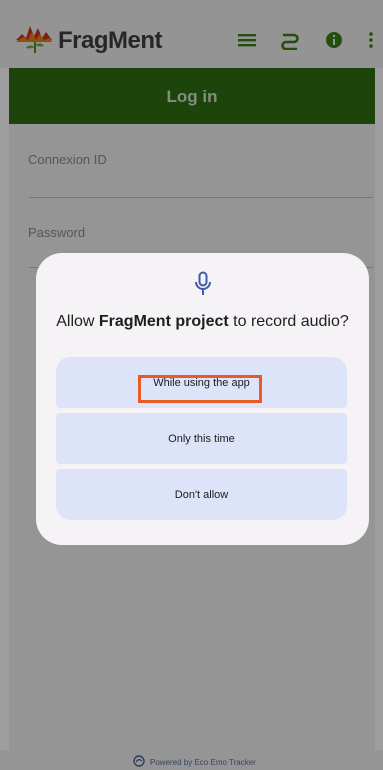 The height and width of the screenshot is (770, 383). I want to click on while-using-app-label: While using the app, so click(201, 382).